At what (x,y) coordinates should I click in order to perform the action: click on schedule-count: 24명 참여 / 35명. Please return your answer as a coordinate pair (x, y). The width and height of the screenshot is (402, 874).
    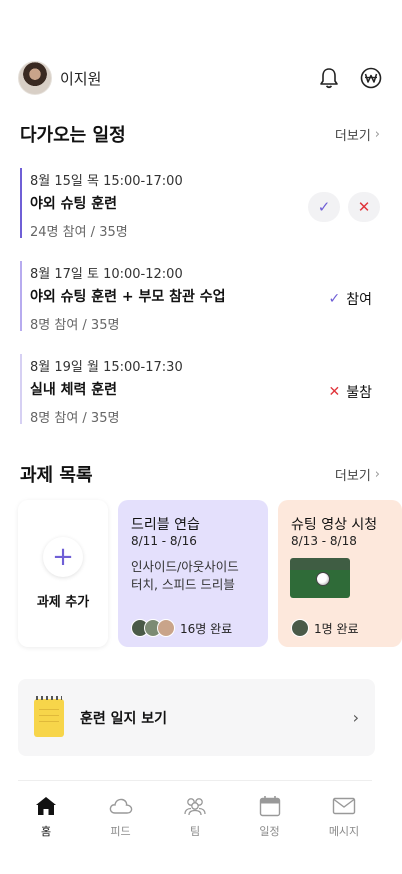
    Looking at the image, I should click on (79, 232).